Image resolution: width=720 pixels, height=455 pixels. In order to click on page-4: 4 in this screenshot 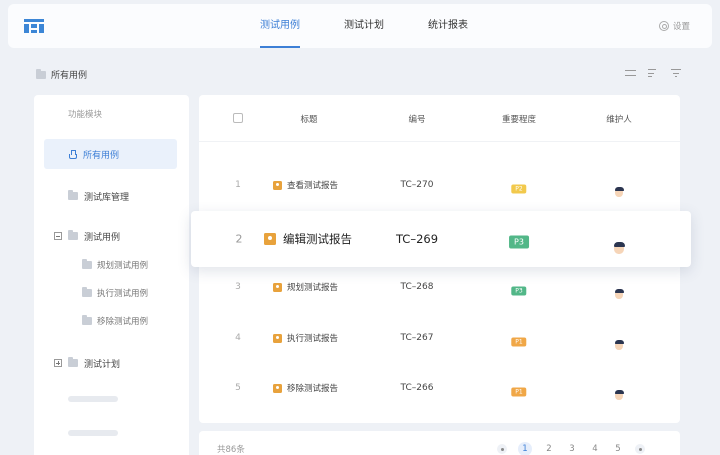, I will do `click(595, 449)`.